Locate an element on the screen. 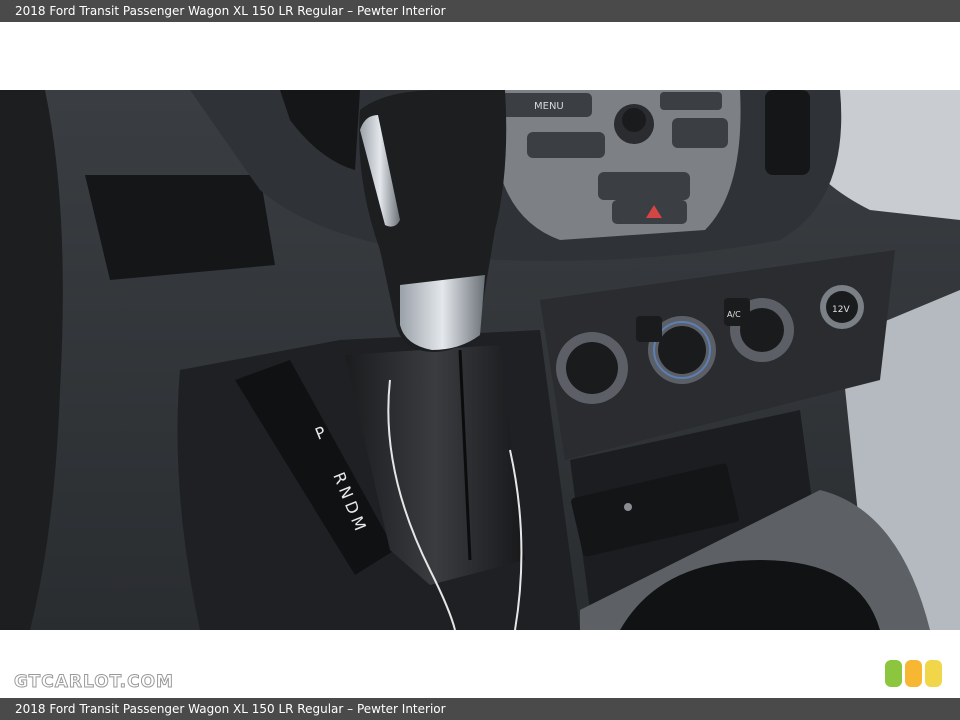 This screenshot has height=720, width=960. power-outlet-label: 12V is located at coordinates (841, 310).